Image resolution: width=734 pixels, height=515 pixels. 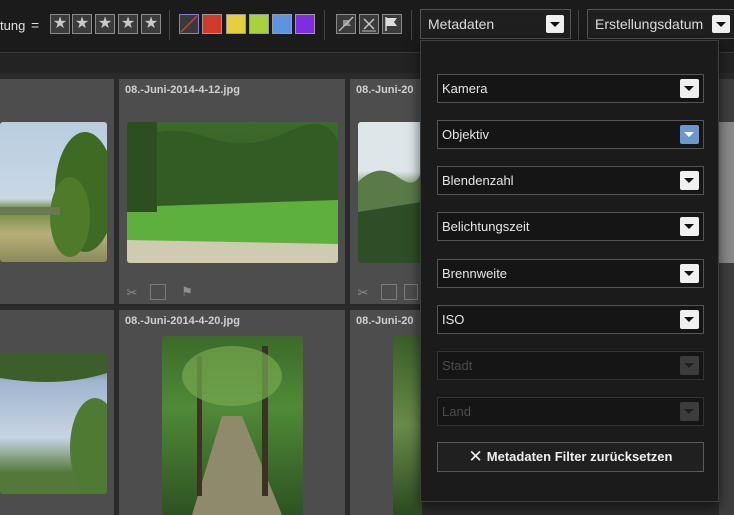 I want to click on camera-select: Kamera, so click(x=570, y=88).